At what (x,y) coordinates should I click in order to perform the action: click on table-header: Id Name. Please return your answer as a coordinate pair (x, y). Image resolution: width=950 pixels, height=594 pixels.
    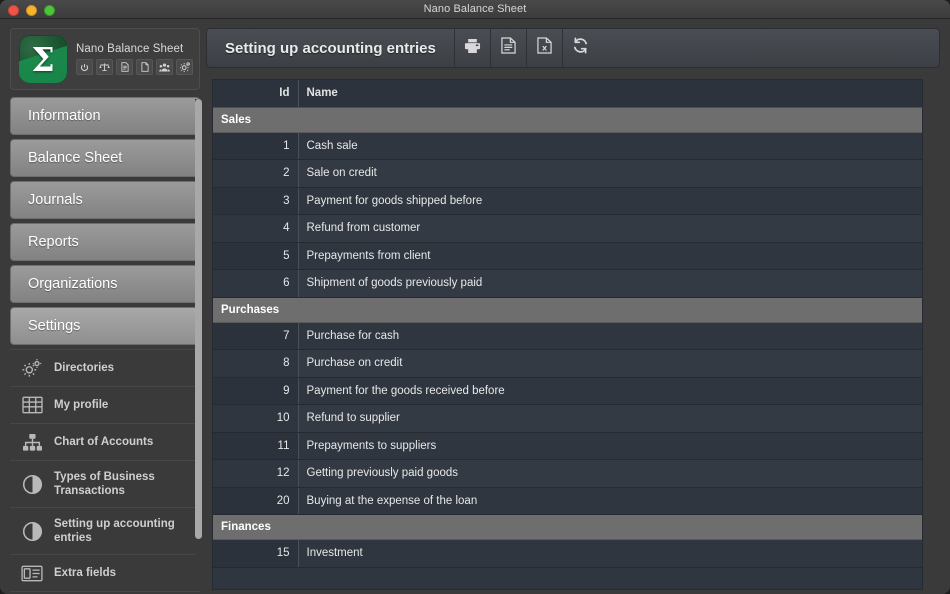
    Looking at the image, I should click on (567, 94).